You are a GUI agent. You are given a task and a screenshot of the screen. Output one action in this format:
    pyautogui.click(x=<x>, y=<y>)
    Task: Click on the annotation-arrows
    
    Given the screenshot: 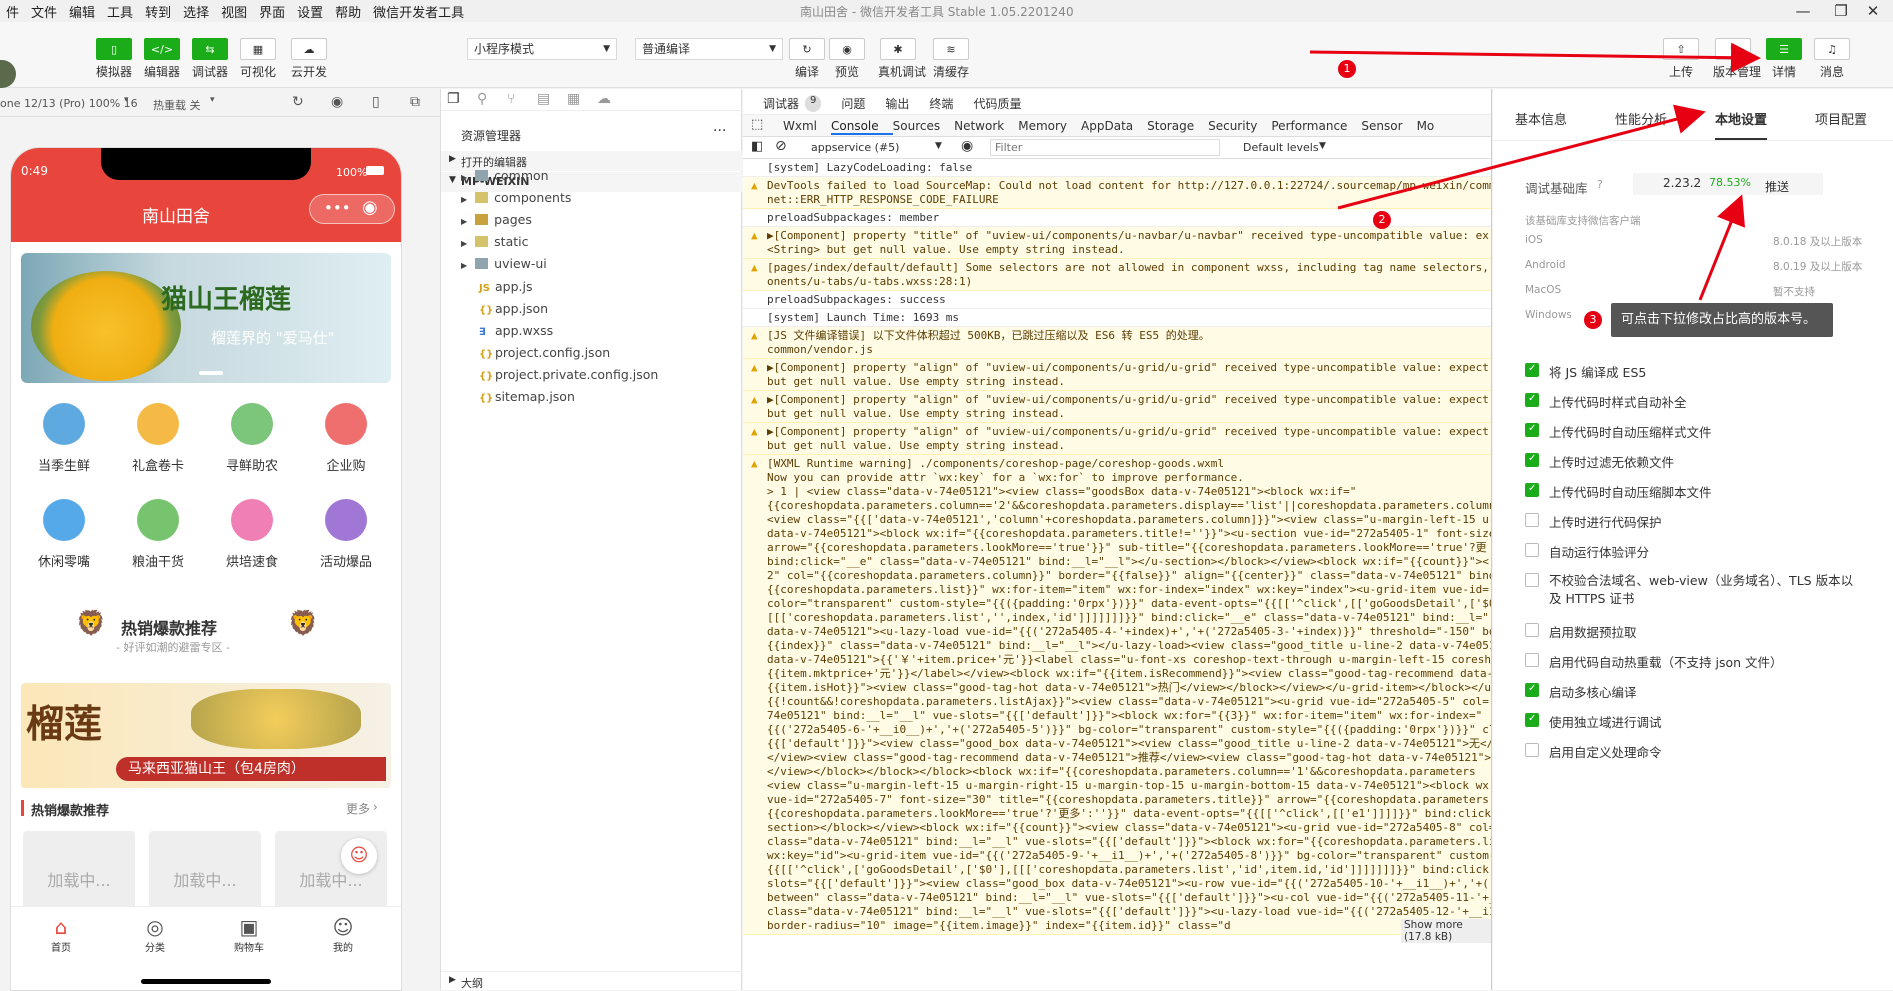 What is the action you would take?
    pyautogui.click(x=1535, y=171)
    